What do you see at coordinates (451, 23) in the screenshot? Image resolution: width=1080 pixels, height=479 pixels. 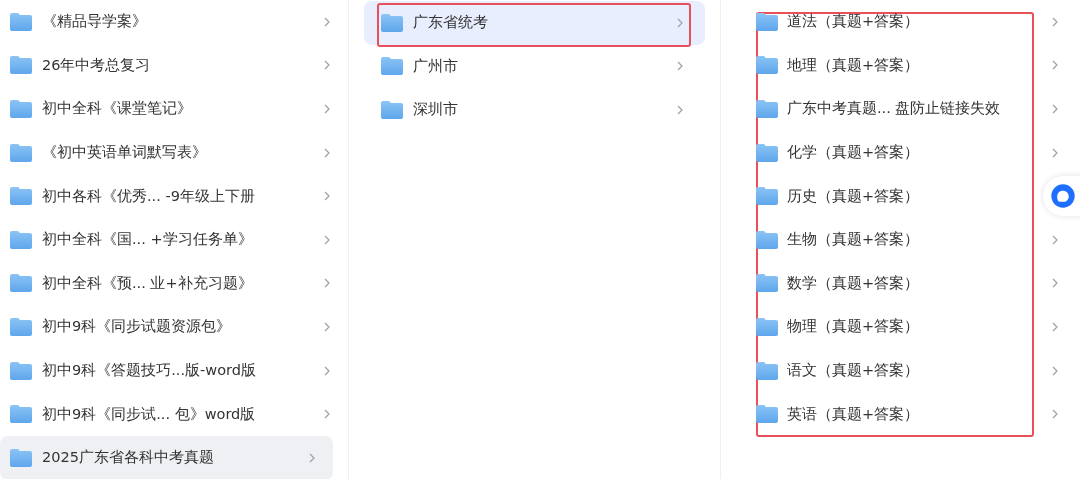 I see `folder-name: 广东省统考` at bounding box center [451, 23].